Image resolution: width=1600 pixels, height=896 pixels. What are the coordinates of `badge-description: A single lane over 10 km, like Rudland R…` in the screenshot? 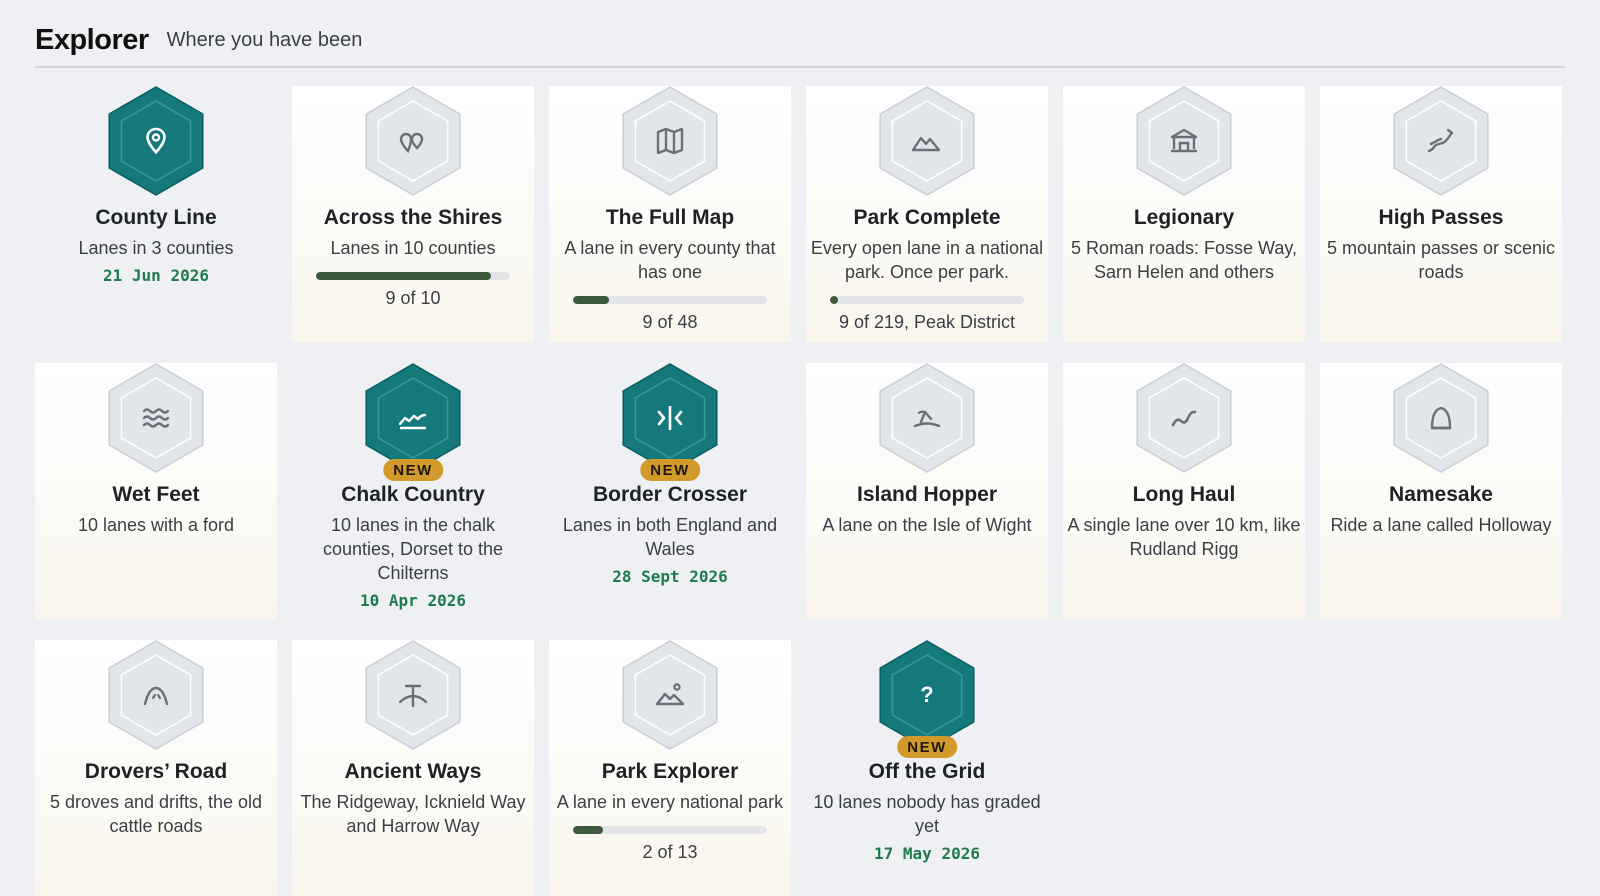 It's located at (1184, 537).